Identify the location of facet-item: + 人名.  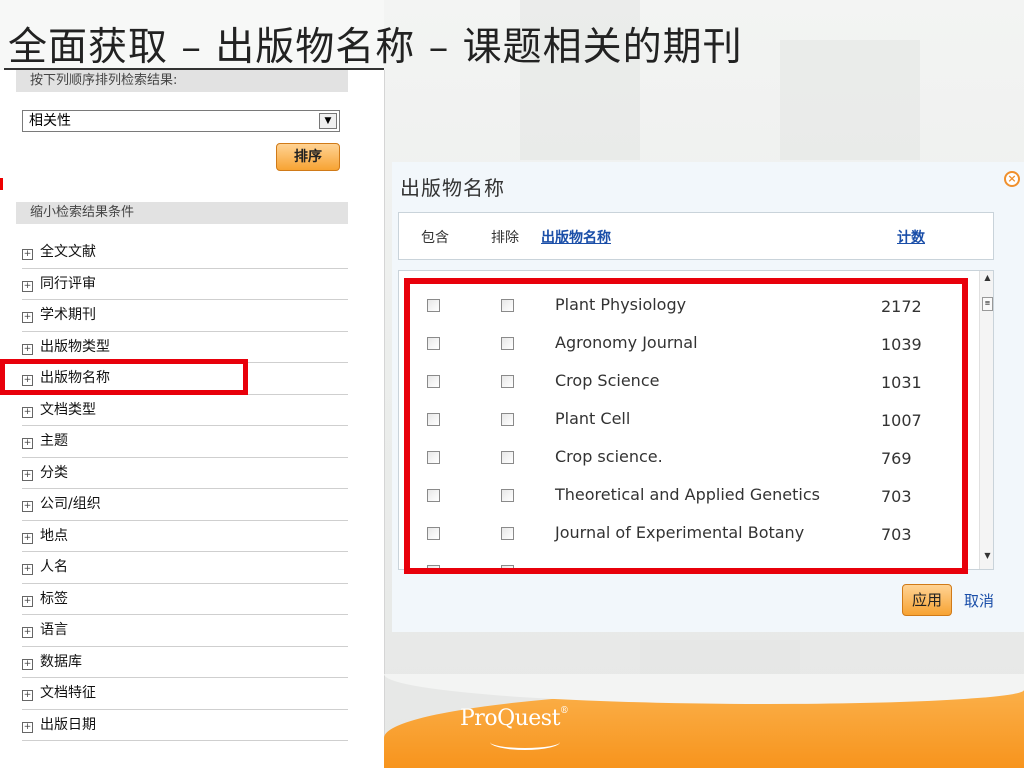
(185, 568).